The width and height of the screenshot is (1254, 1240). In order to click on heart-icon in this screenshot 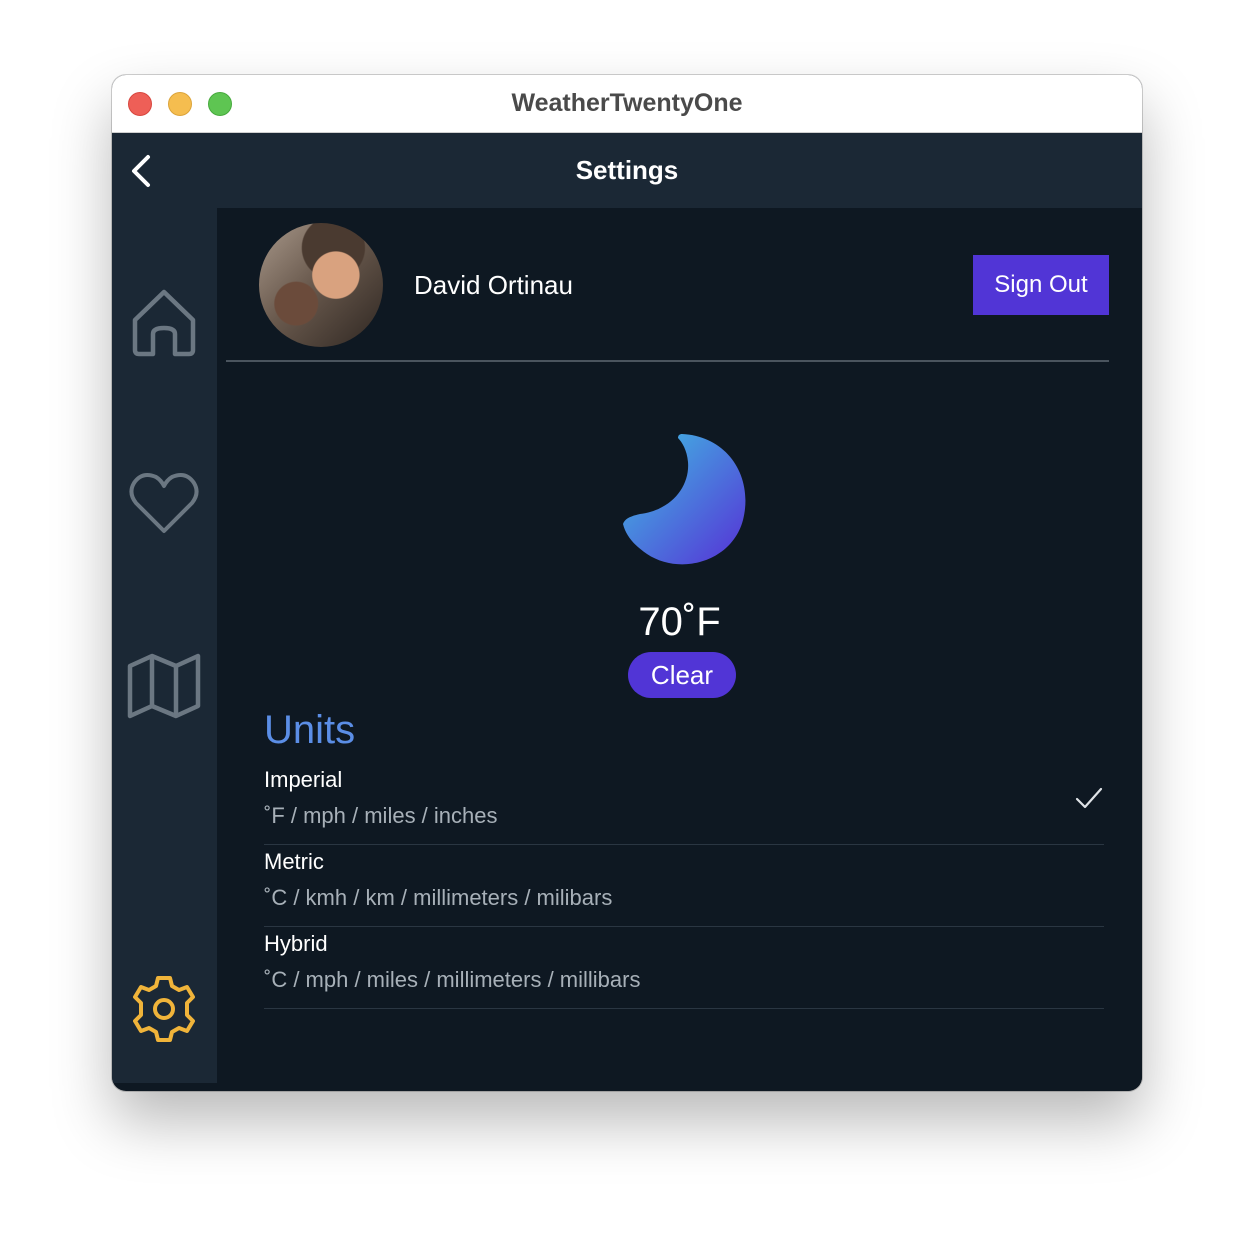, I will do `click(164, 503)`.